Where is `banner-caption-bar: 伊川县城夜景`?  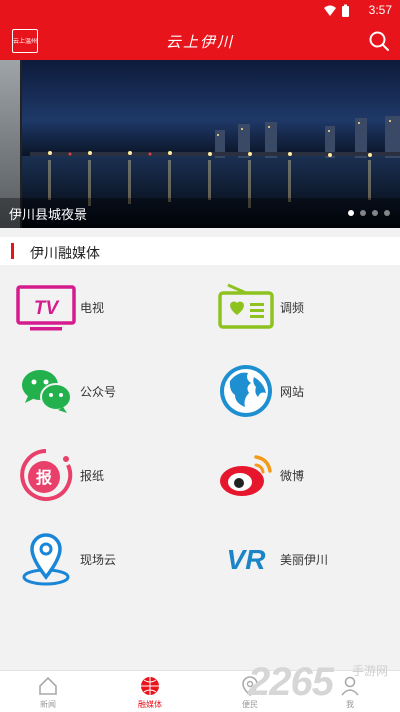 banner-caption-bar: 伊川县城夜景 is located at coordinates (200, 213).